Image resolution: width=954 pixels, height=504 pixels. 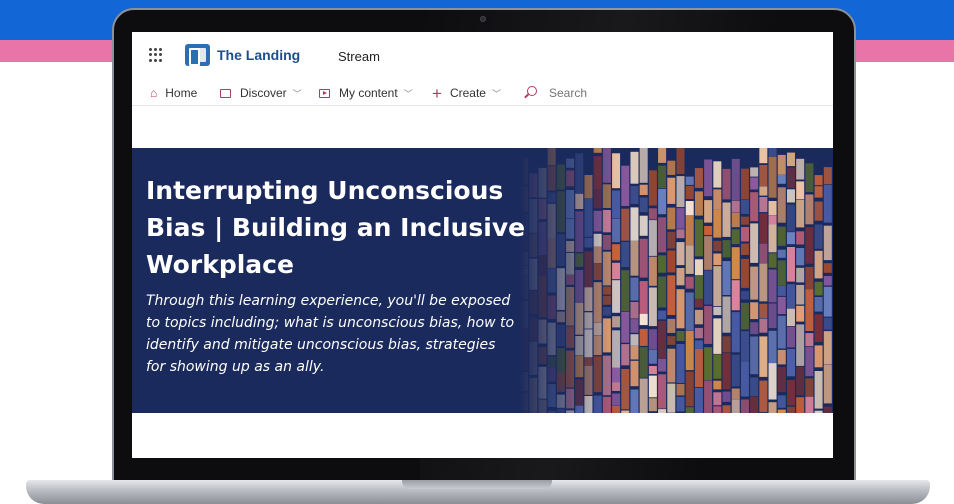 What do you see at coordinates (324, 93) in the screenshot?
I see `video-icon` at bounding box center [324, 93].